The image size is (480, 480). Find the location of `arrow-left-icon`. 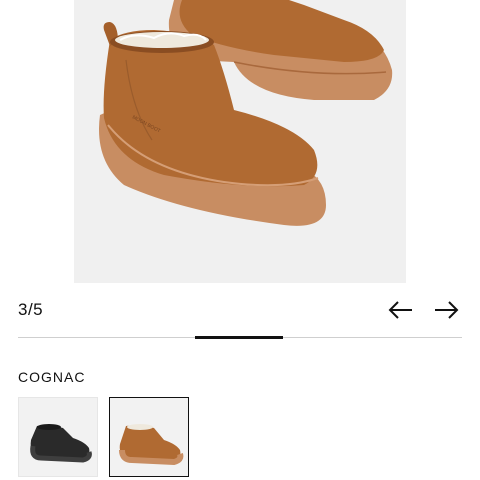

arrow-left-icon is located at coordinates (400, 310).